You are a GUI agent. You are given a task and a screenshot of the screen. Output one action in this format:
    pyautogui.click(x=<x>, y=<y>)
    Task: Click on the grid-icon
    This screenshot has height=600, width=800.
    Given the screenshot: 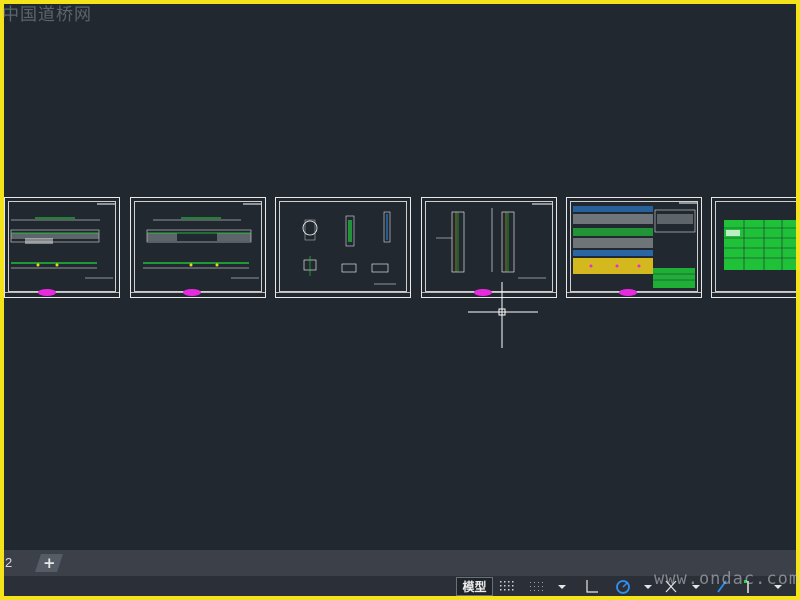 What is the action you would take?
    pyautogui.click(x=508, y=586)
    